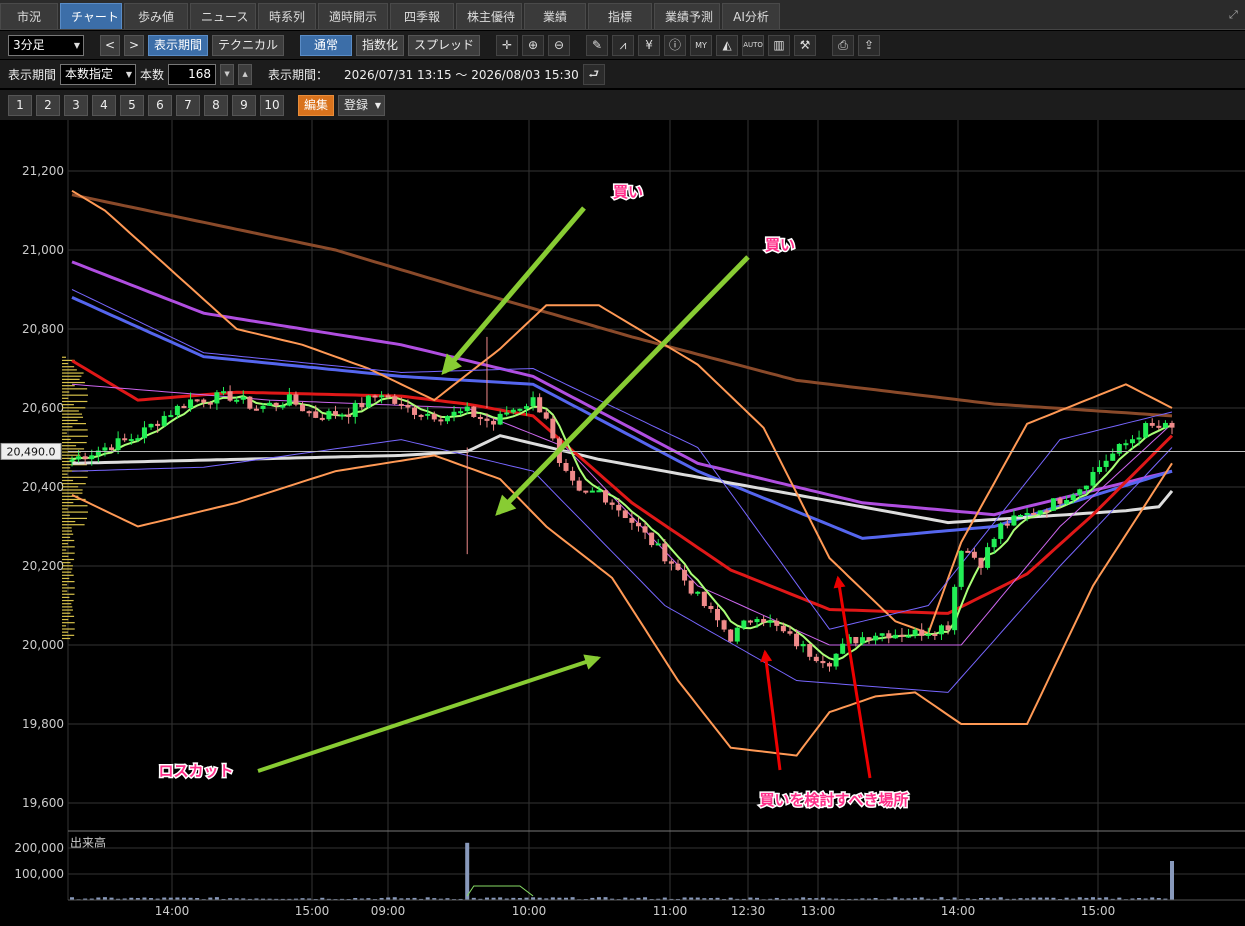  I want to click on print-icon: ⎙, so click(843, 45).